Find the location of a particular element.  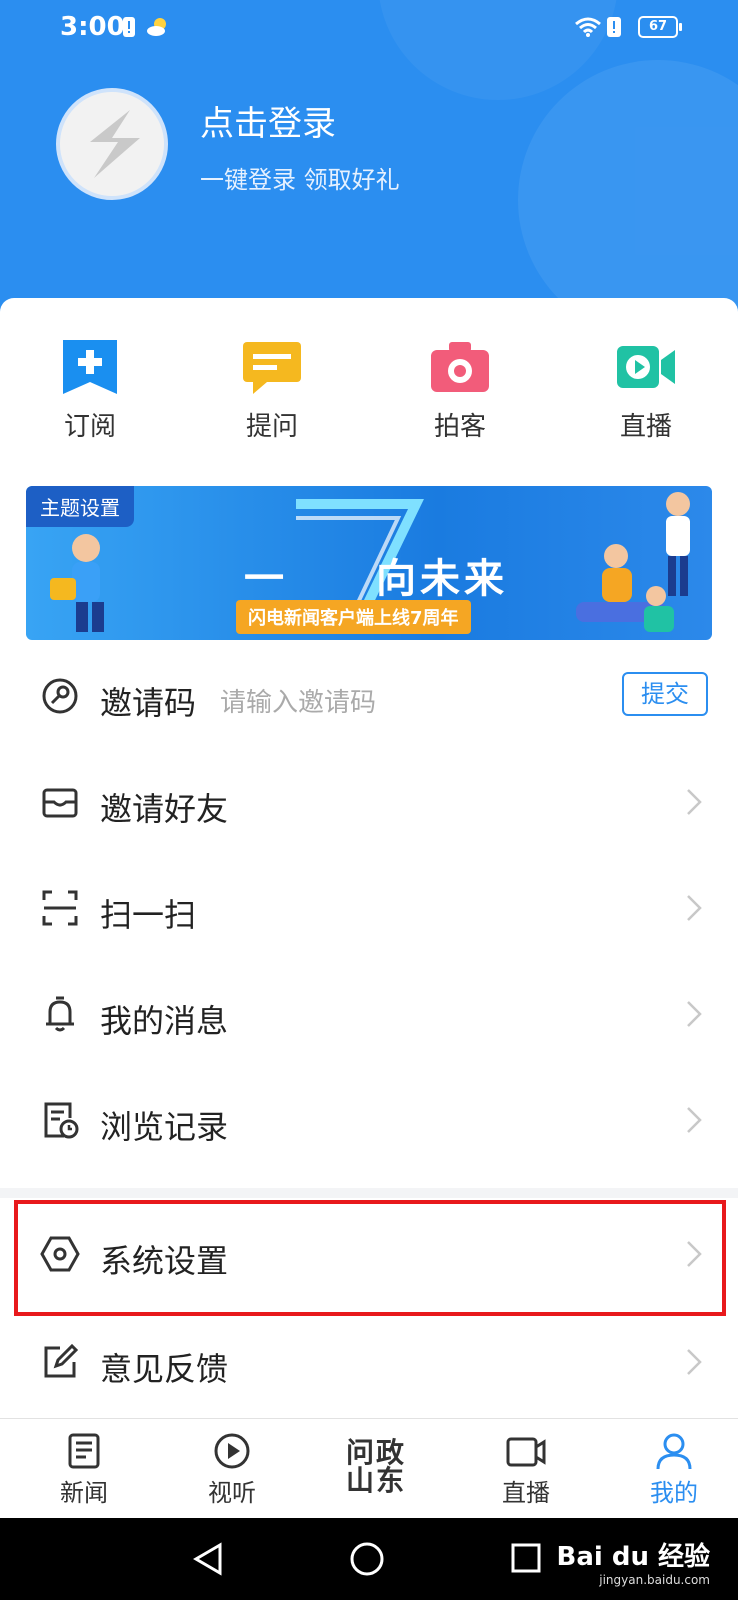

home-icon is located at coordinates (367, 1559).